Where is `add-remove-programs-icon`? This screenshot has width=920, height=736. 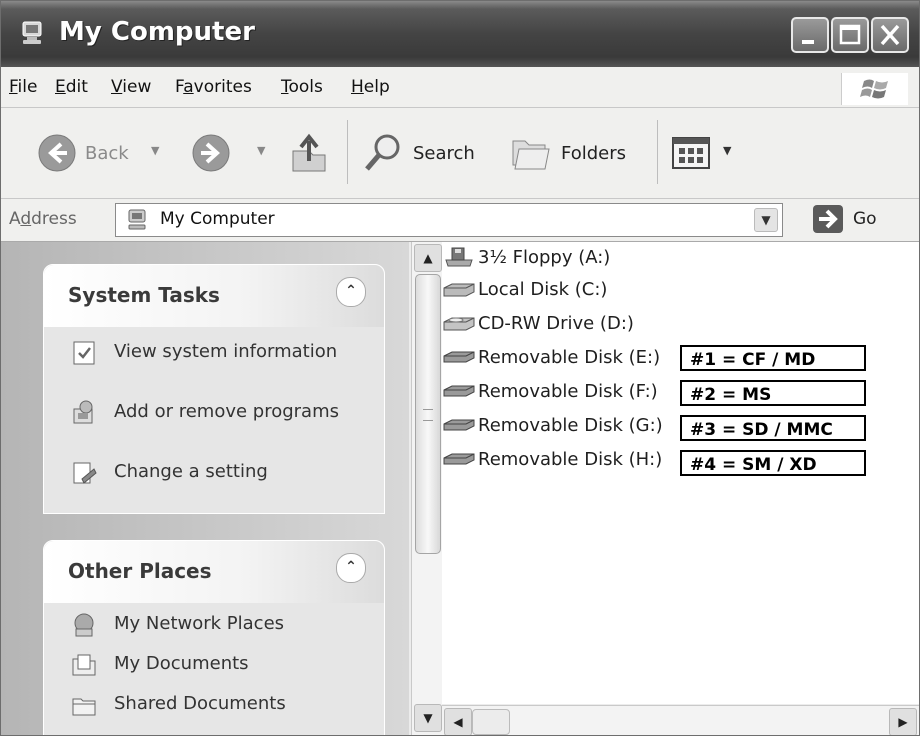
add-remove-programs-icon is located at coordinates (83, 412).